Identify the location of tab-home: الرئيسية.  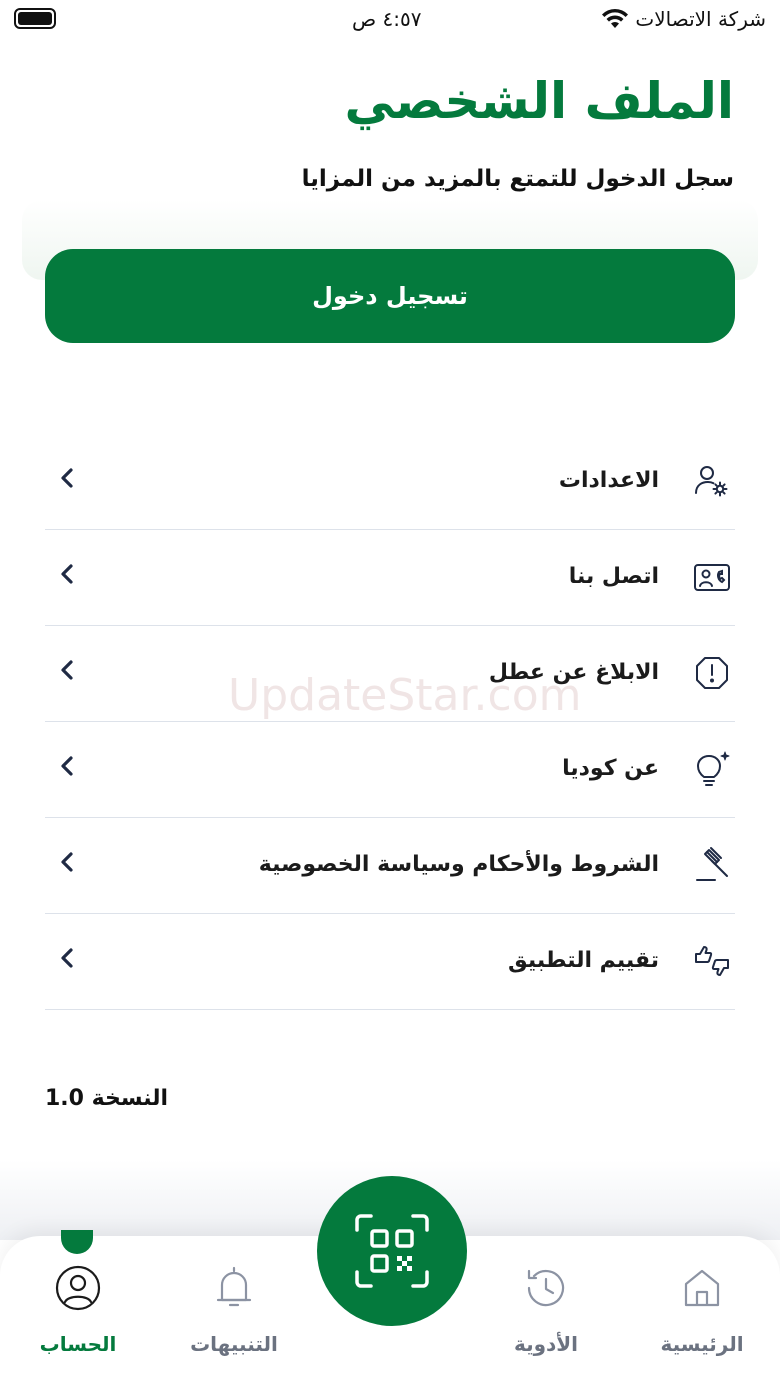
(702, 1311).